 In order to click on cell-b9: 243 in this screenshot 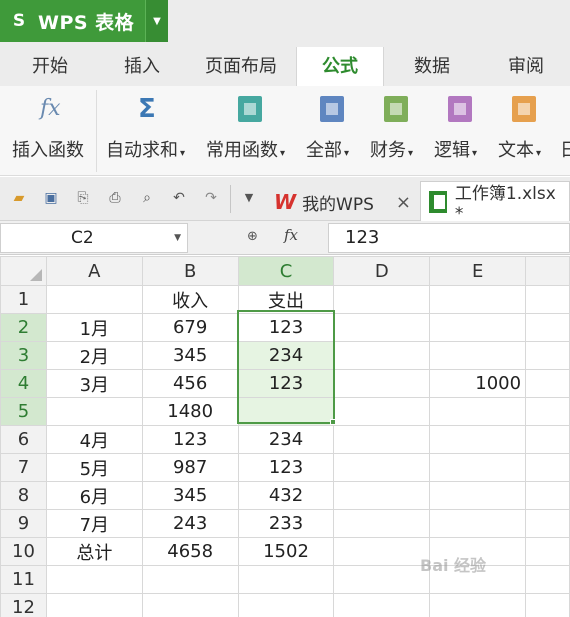, I will do `click(190, 523)`.